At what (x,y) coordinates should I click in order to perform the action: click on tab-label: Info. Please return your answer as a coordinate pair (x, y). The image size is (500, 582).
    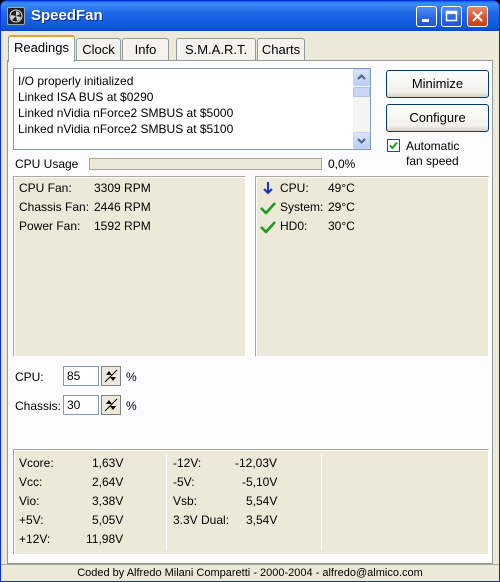
    Looking at the image, I should click on (145, 49).